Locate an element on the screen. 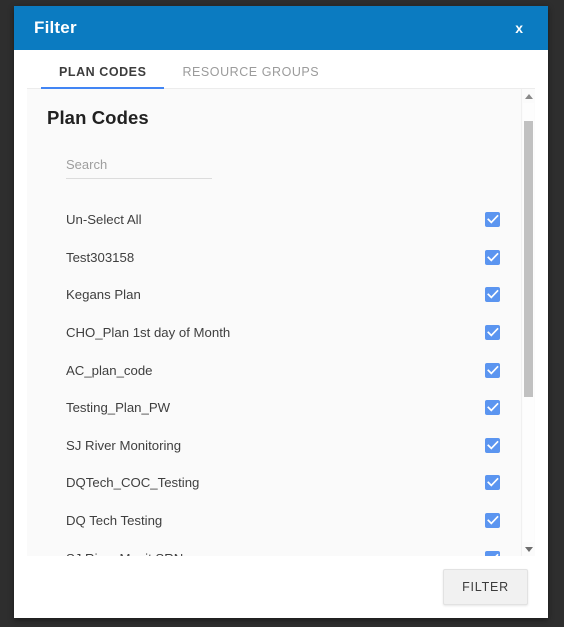 The image size is (564, 627). tab-bar: PLAN CODES RESOURCE GROUPS is located at coordinates (281, 69).